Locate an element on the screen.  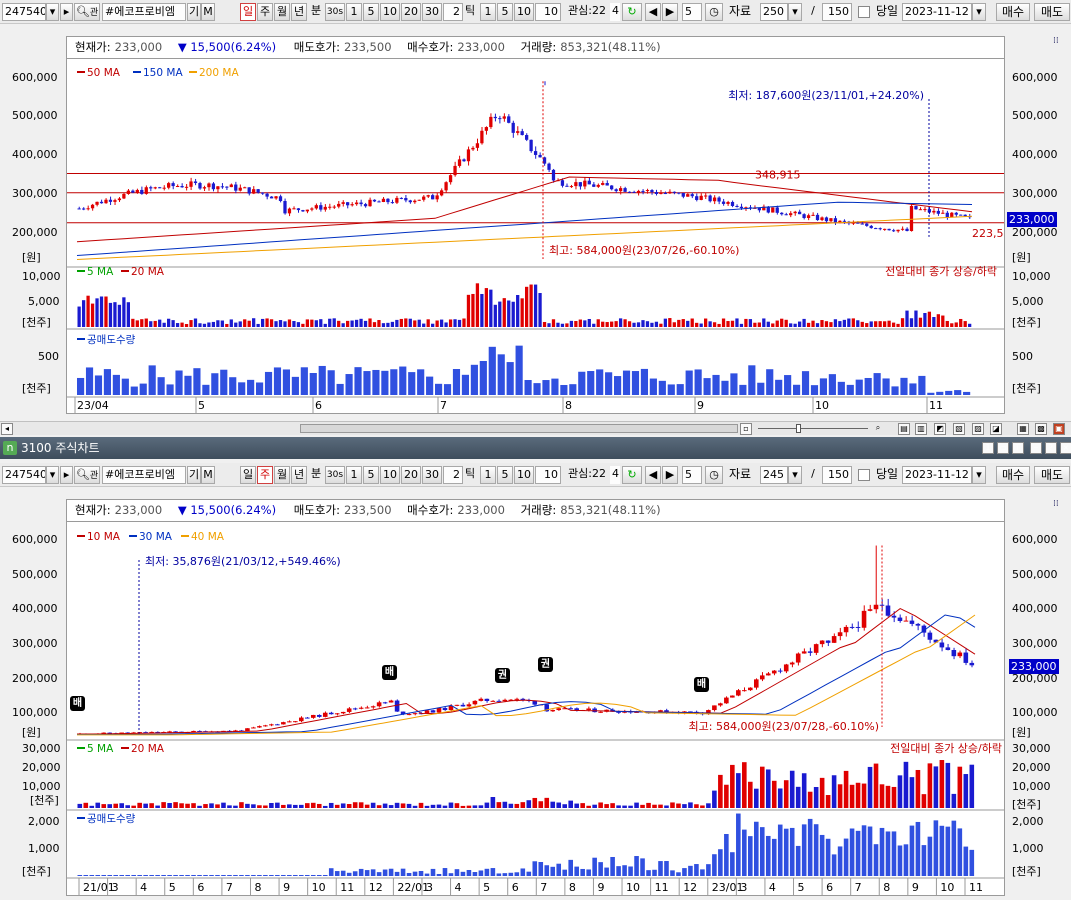
window-help-icon: ? is located at coordinates (1051, 448).